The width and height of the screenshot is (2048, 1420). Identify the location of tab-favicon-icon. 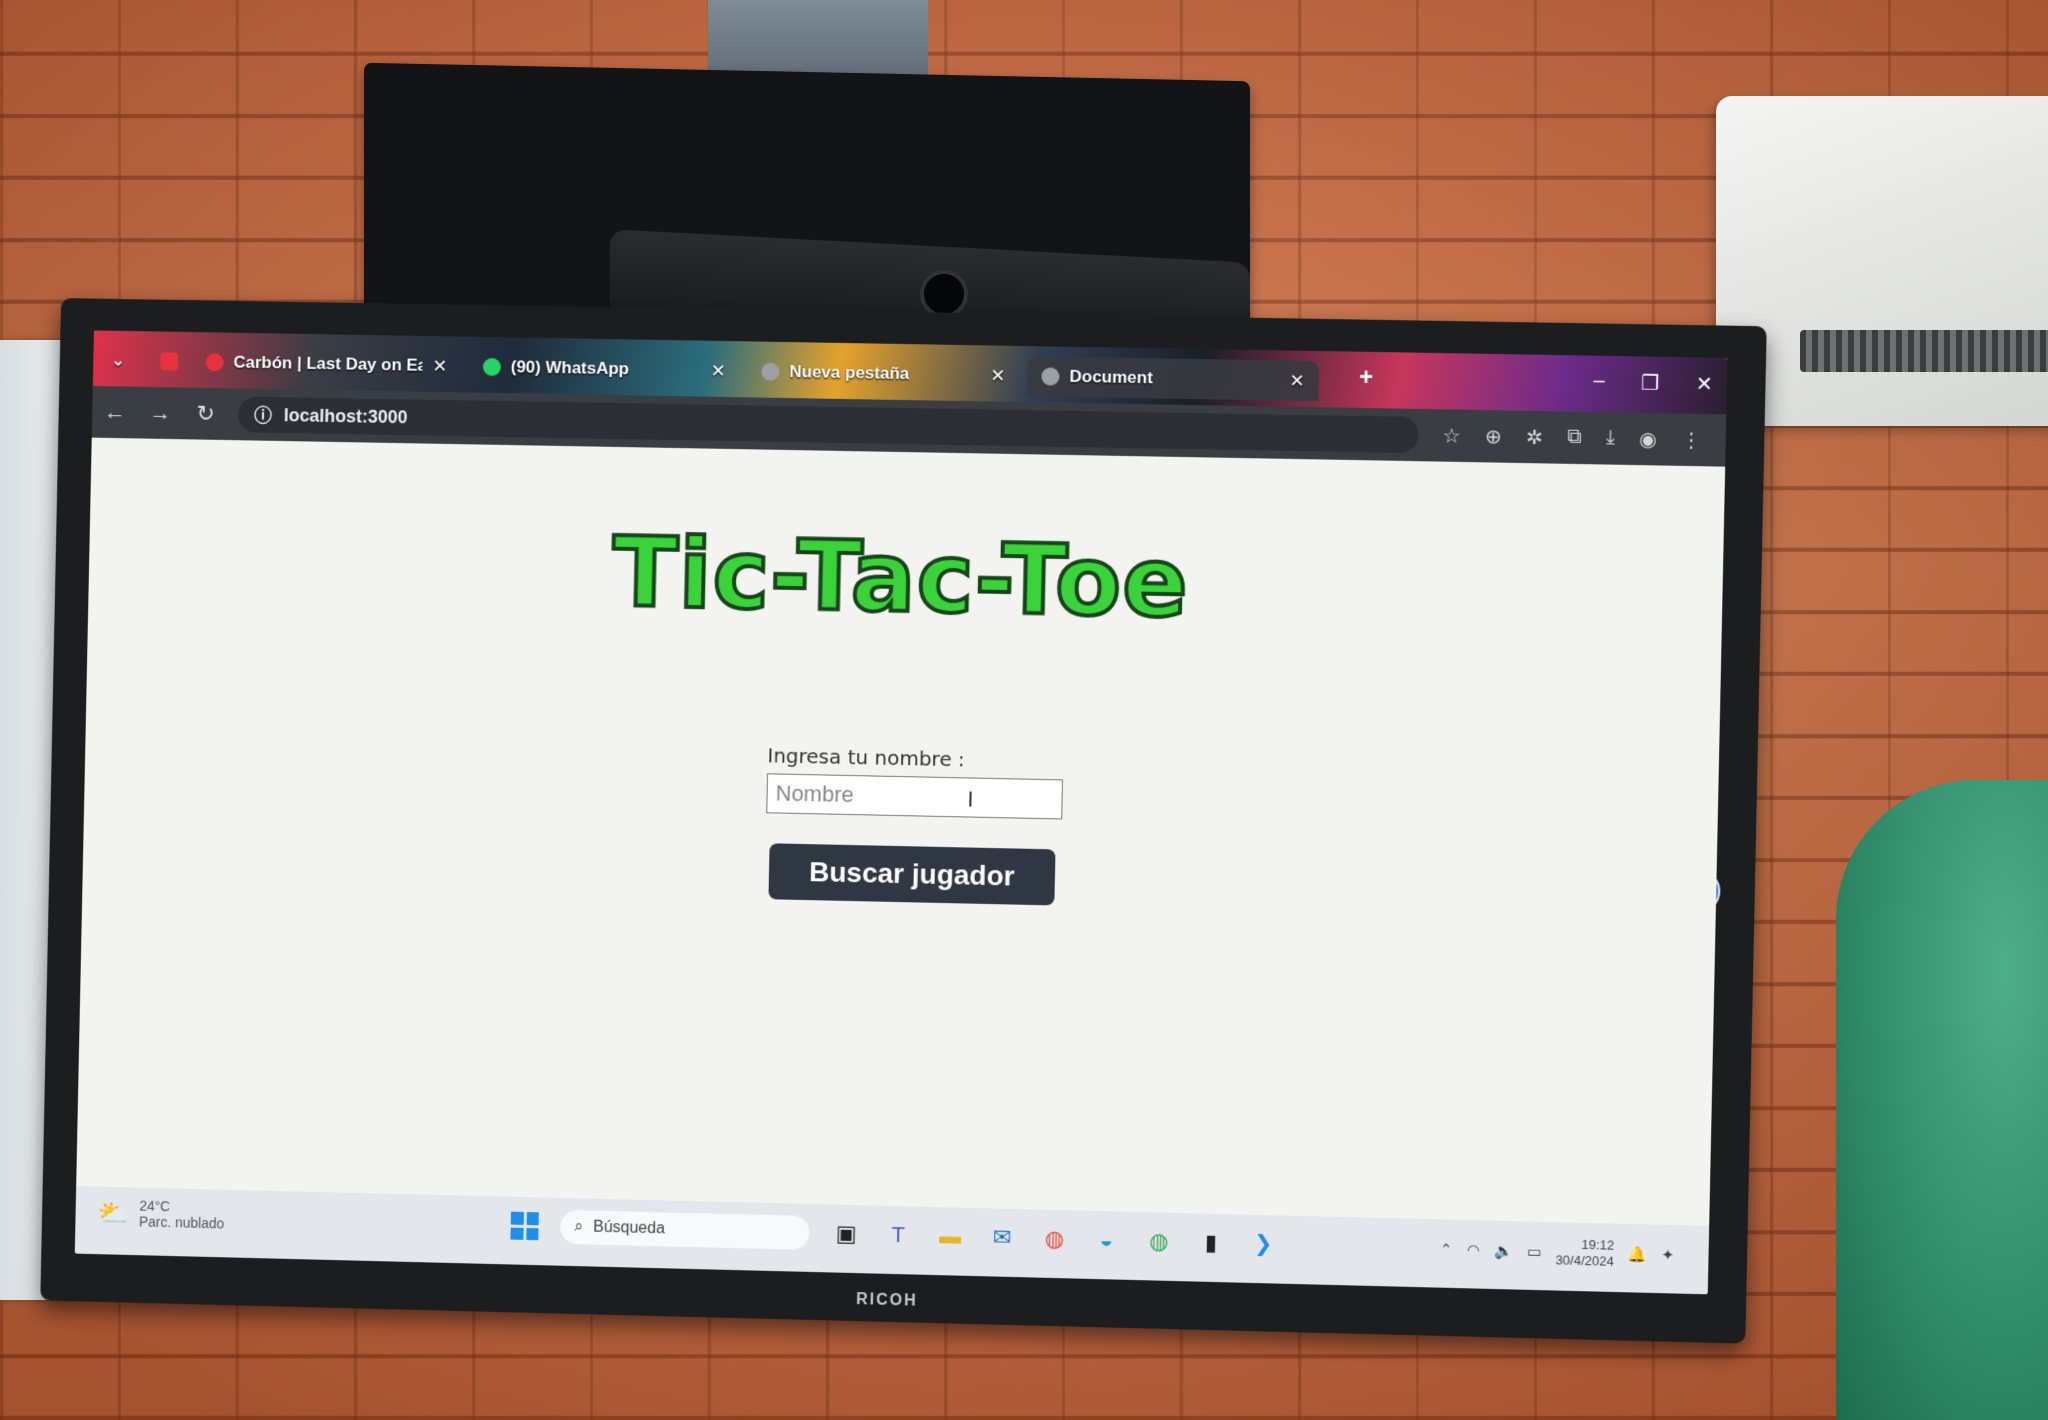
(214, 362).